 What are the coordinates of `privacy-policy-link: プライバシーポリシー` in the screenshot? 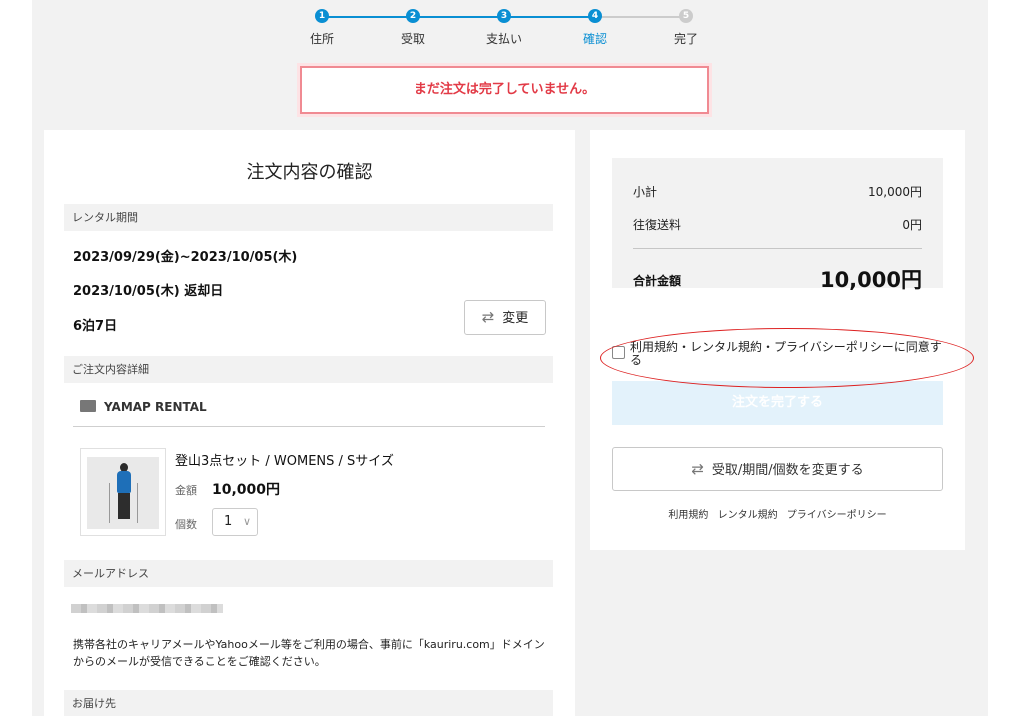 It's located at (837, 515).